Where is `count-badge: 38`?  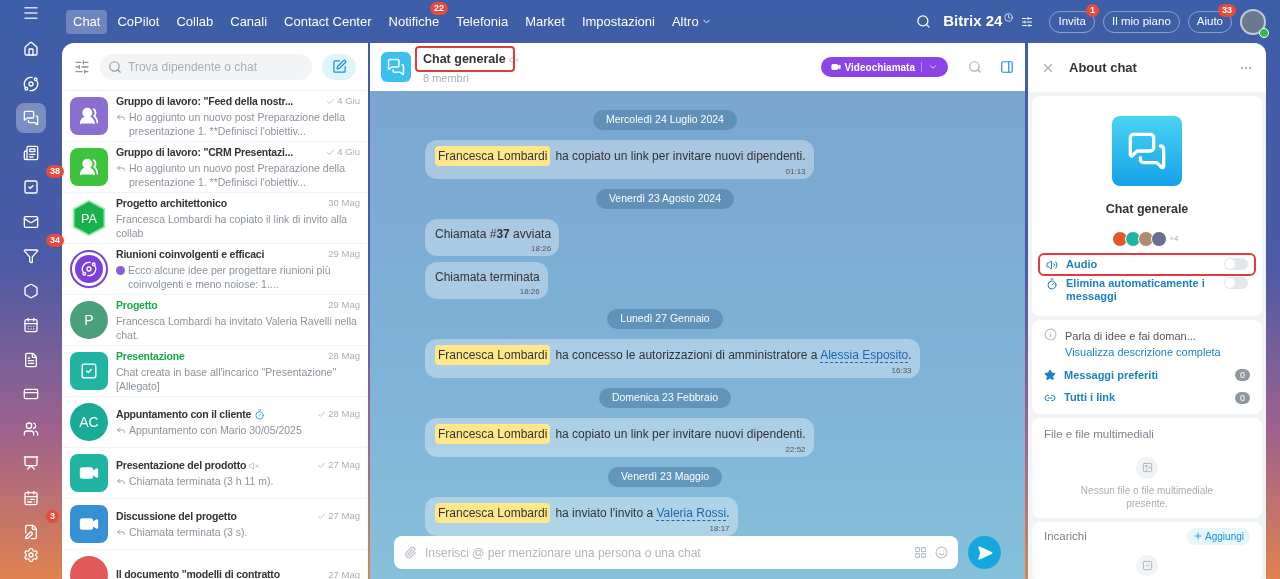 count-badge: 38 is located at coordinates (55, 171).